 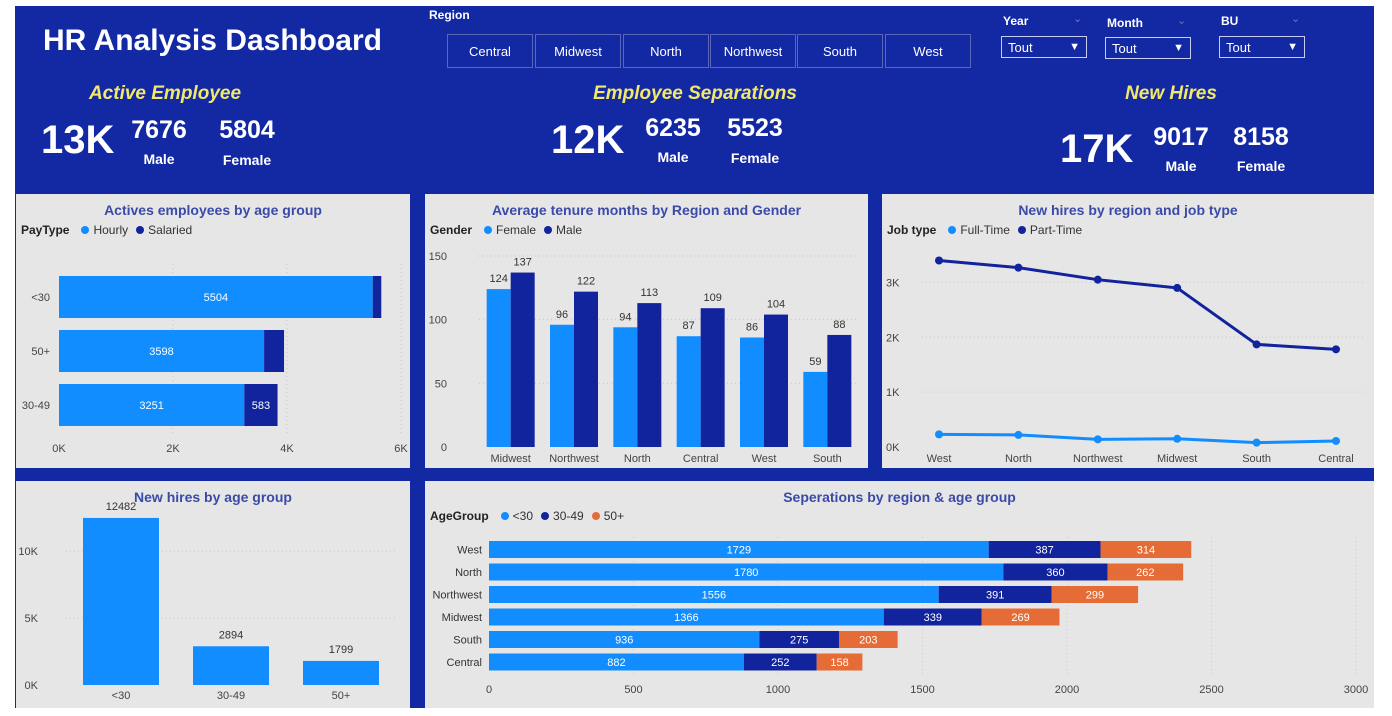 What do you see at coordinates (586, 282) in the screenshot?
I see `data-label: 122` at bounding box center [586, 282].